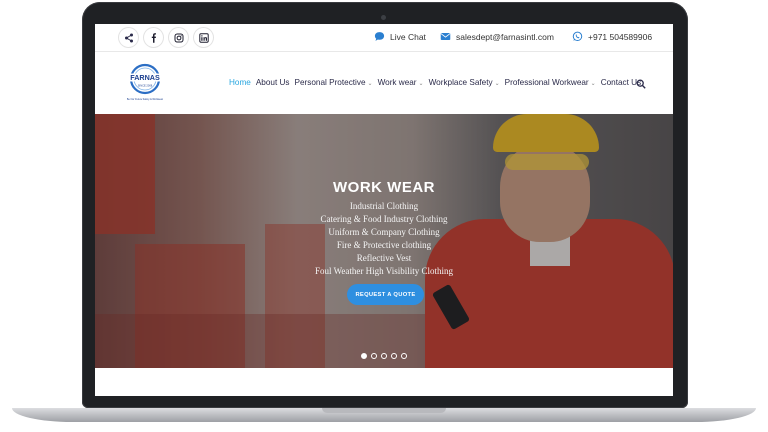 The image size is (768, 432). What do you see at coordinates (383, 17) in the screenshot?
I see `webcam` at bounding box center [383, 17].